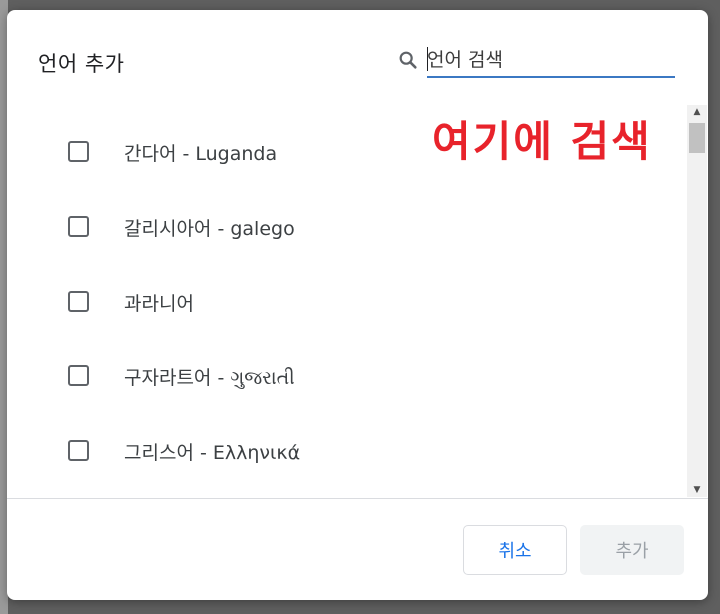 The width and height of the screenshot is (720, 614). Describe the element at coordinates (357, 498) in the screenshot. I see `footer-divider` at that location.